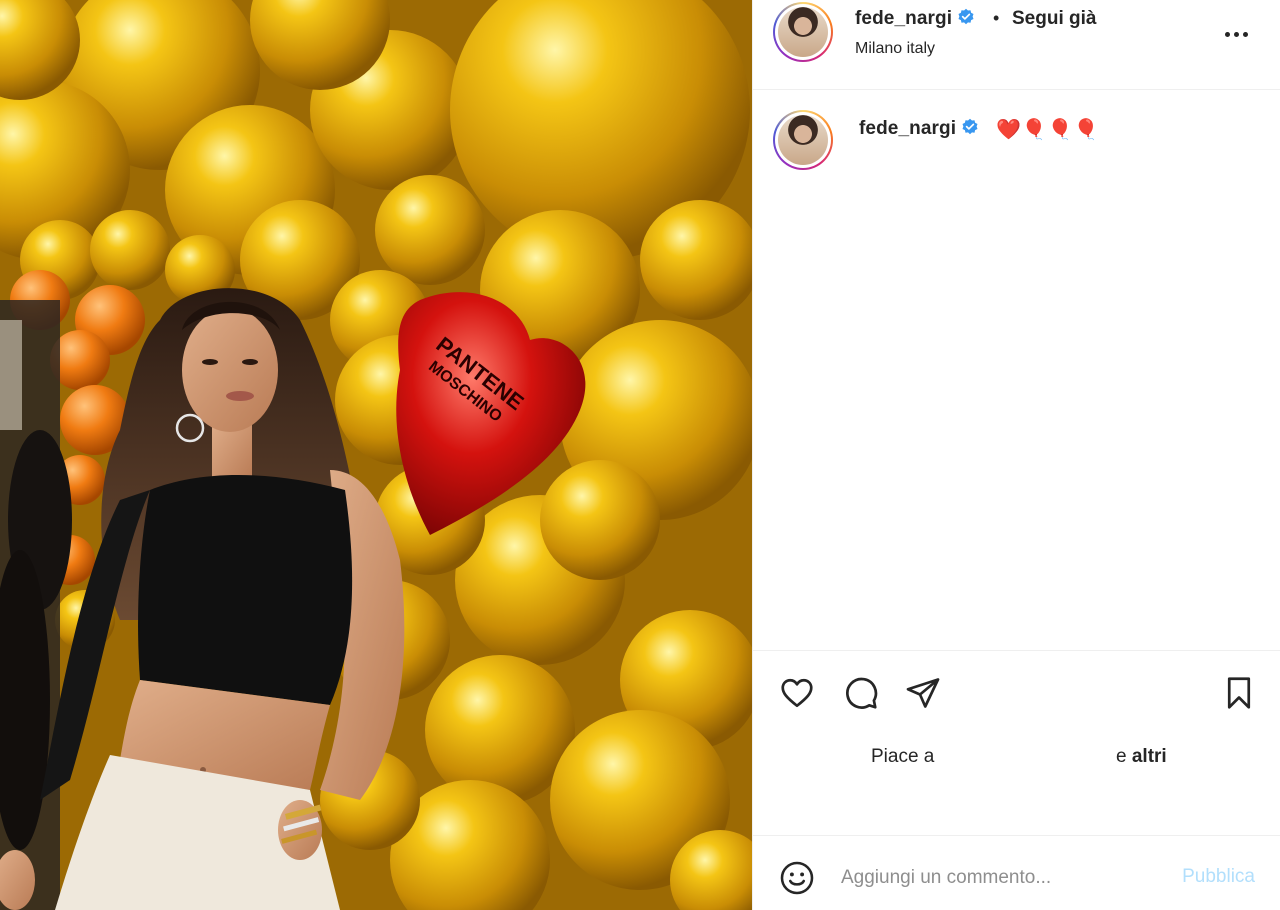 The width and height of the screenshot is (1280, 910). What do you see at coordinates (1054, 19) in the screenshot?
I see `follow-button: Segui già` at bounding box center [1054, 19].